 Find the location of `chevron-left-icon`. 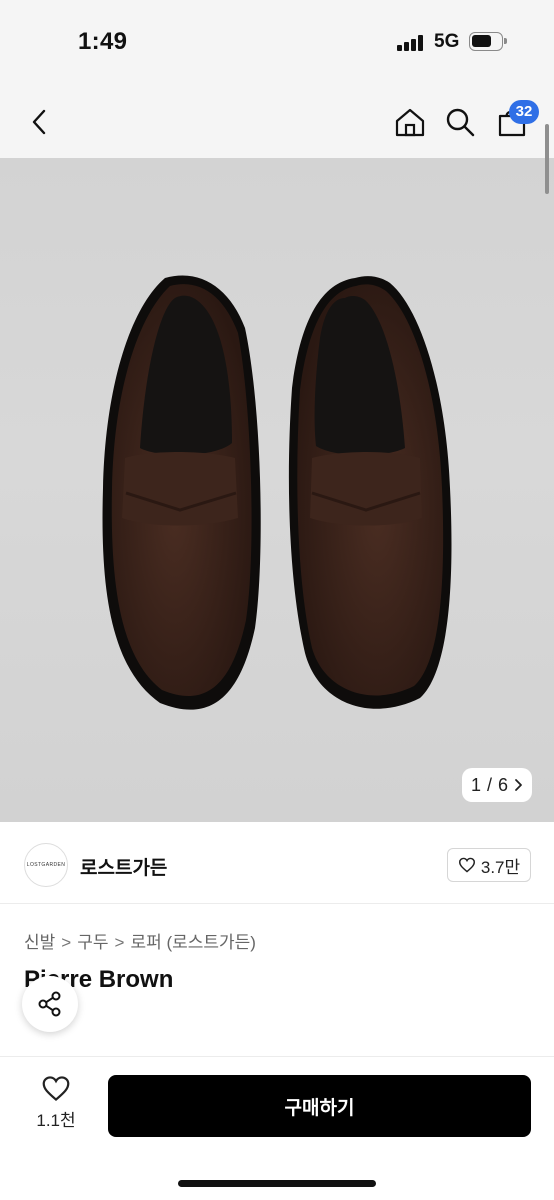

chevron-left-icon is located at coordinates (39, 122).